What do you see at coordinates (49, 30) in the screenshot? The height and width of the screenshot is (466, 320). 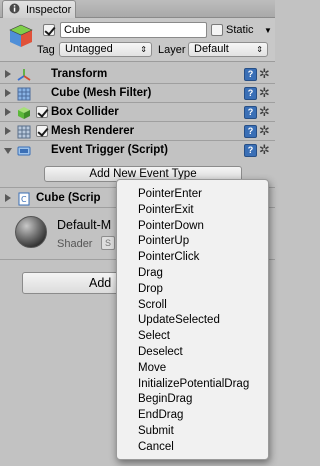 I see `active-checkbox` at bounding box center [49, 30].